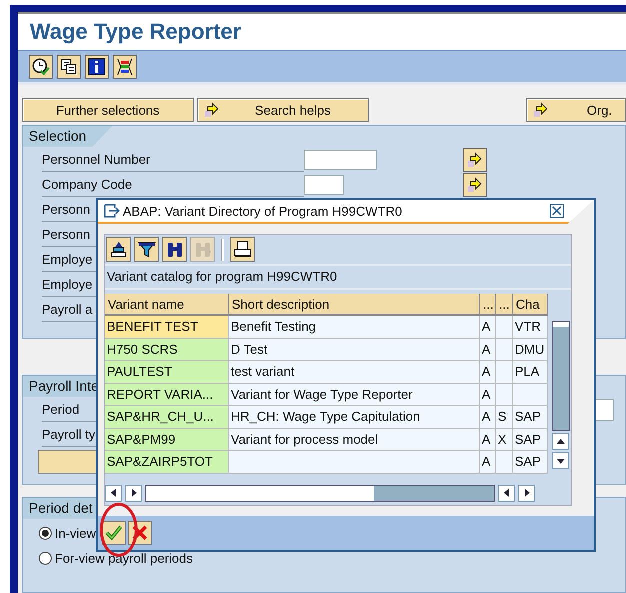 Image resolution: width=626 pixels, height=593 pixels. What do you see at coordinates (124, 558) in the screenshot?
I see `radio-label: For-view payroll periods` at bounding box center [124, 558].